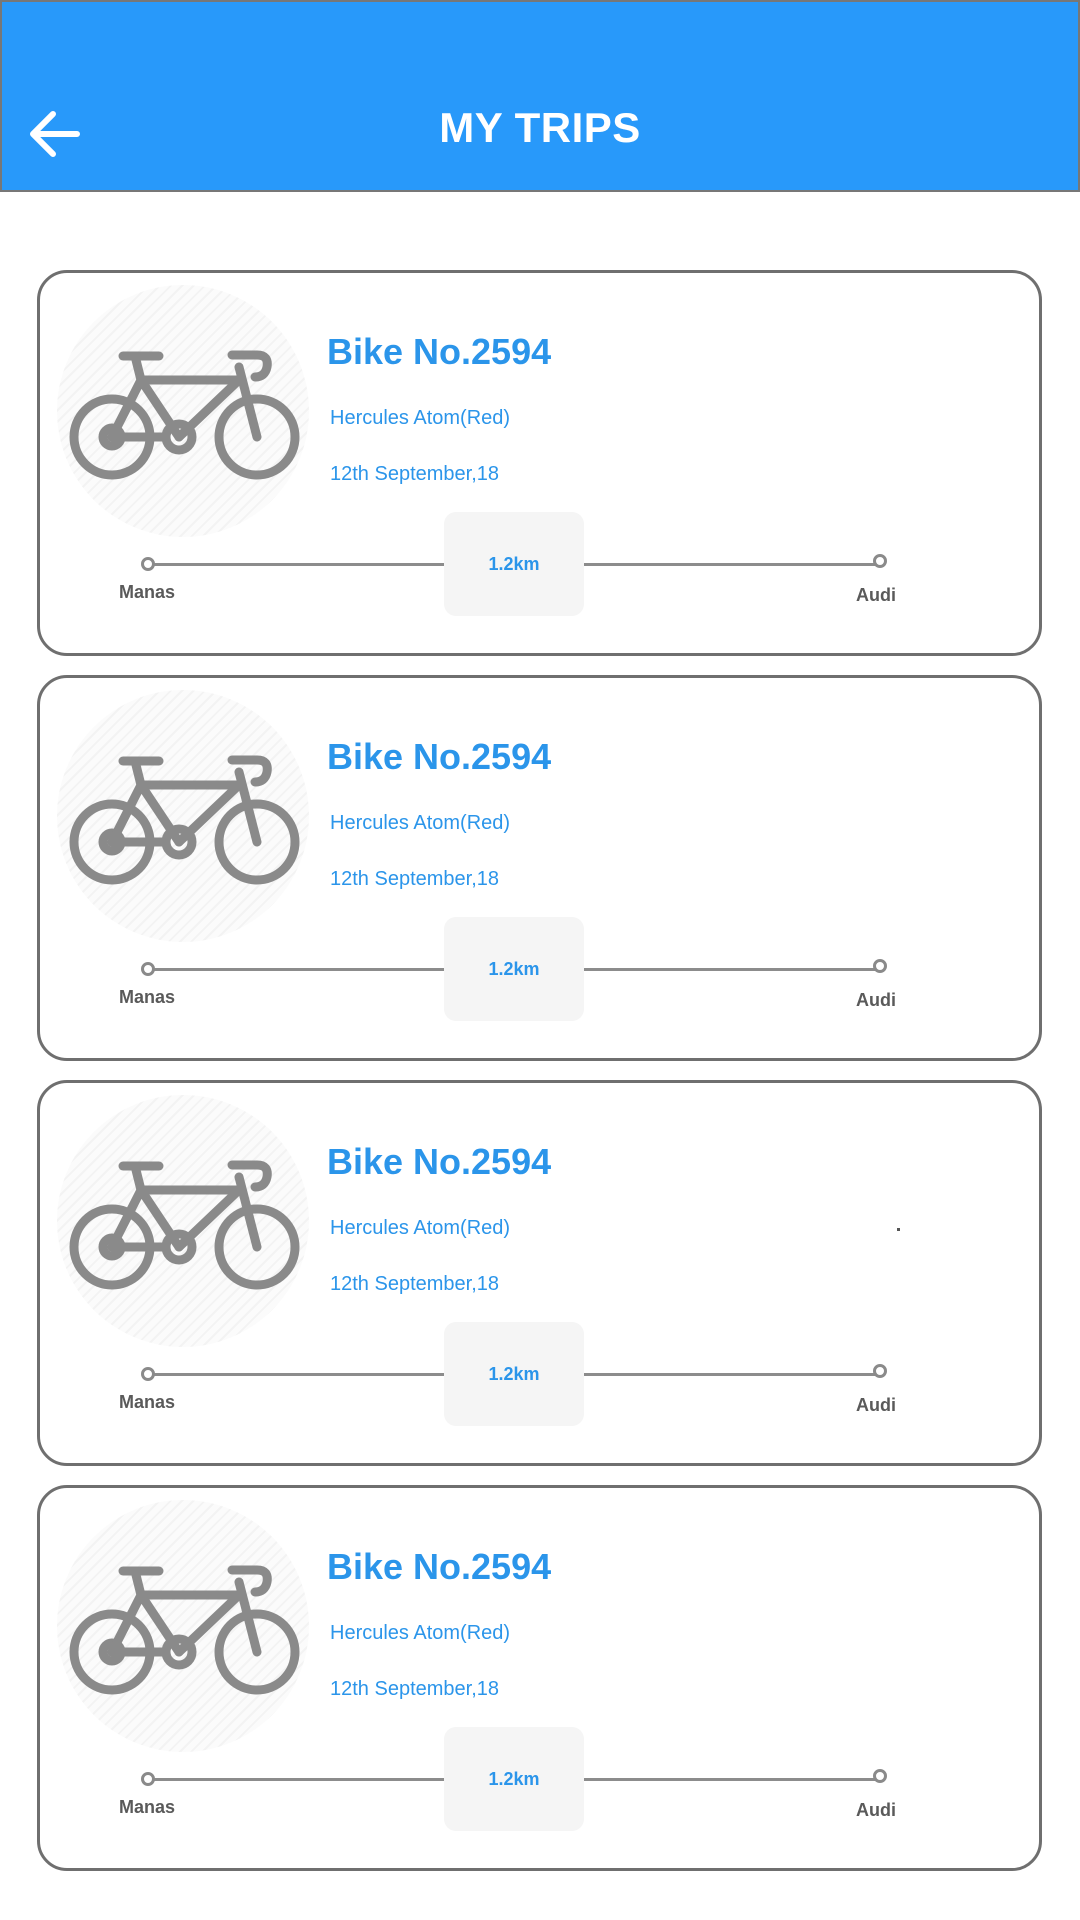 The image size is (1080, 1920). Describe the element at coordinates (540, 96) in the screenshot. I see `app-header: MY TRIPS` at that location.